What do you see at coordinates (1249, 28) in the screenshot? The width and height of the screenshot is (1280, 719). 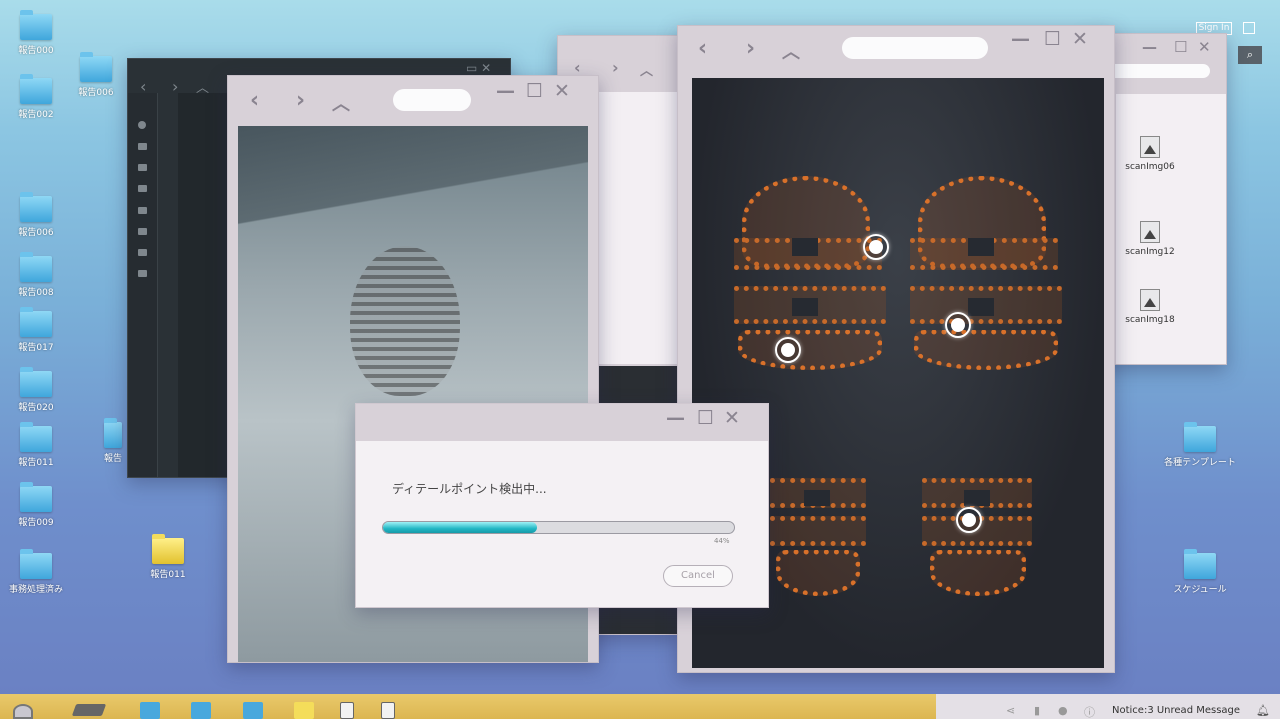 I see `export-icon` at bounding box center [1249, 28].